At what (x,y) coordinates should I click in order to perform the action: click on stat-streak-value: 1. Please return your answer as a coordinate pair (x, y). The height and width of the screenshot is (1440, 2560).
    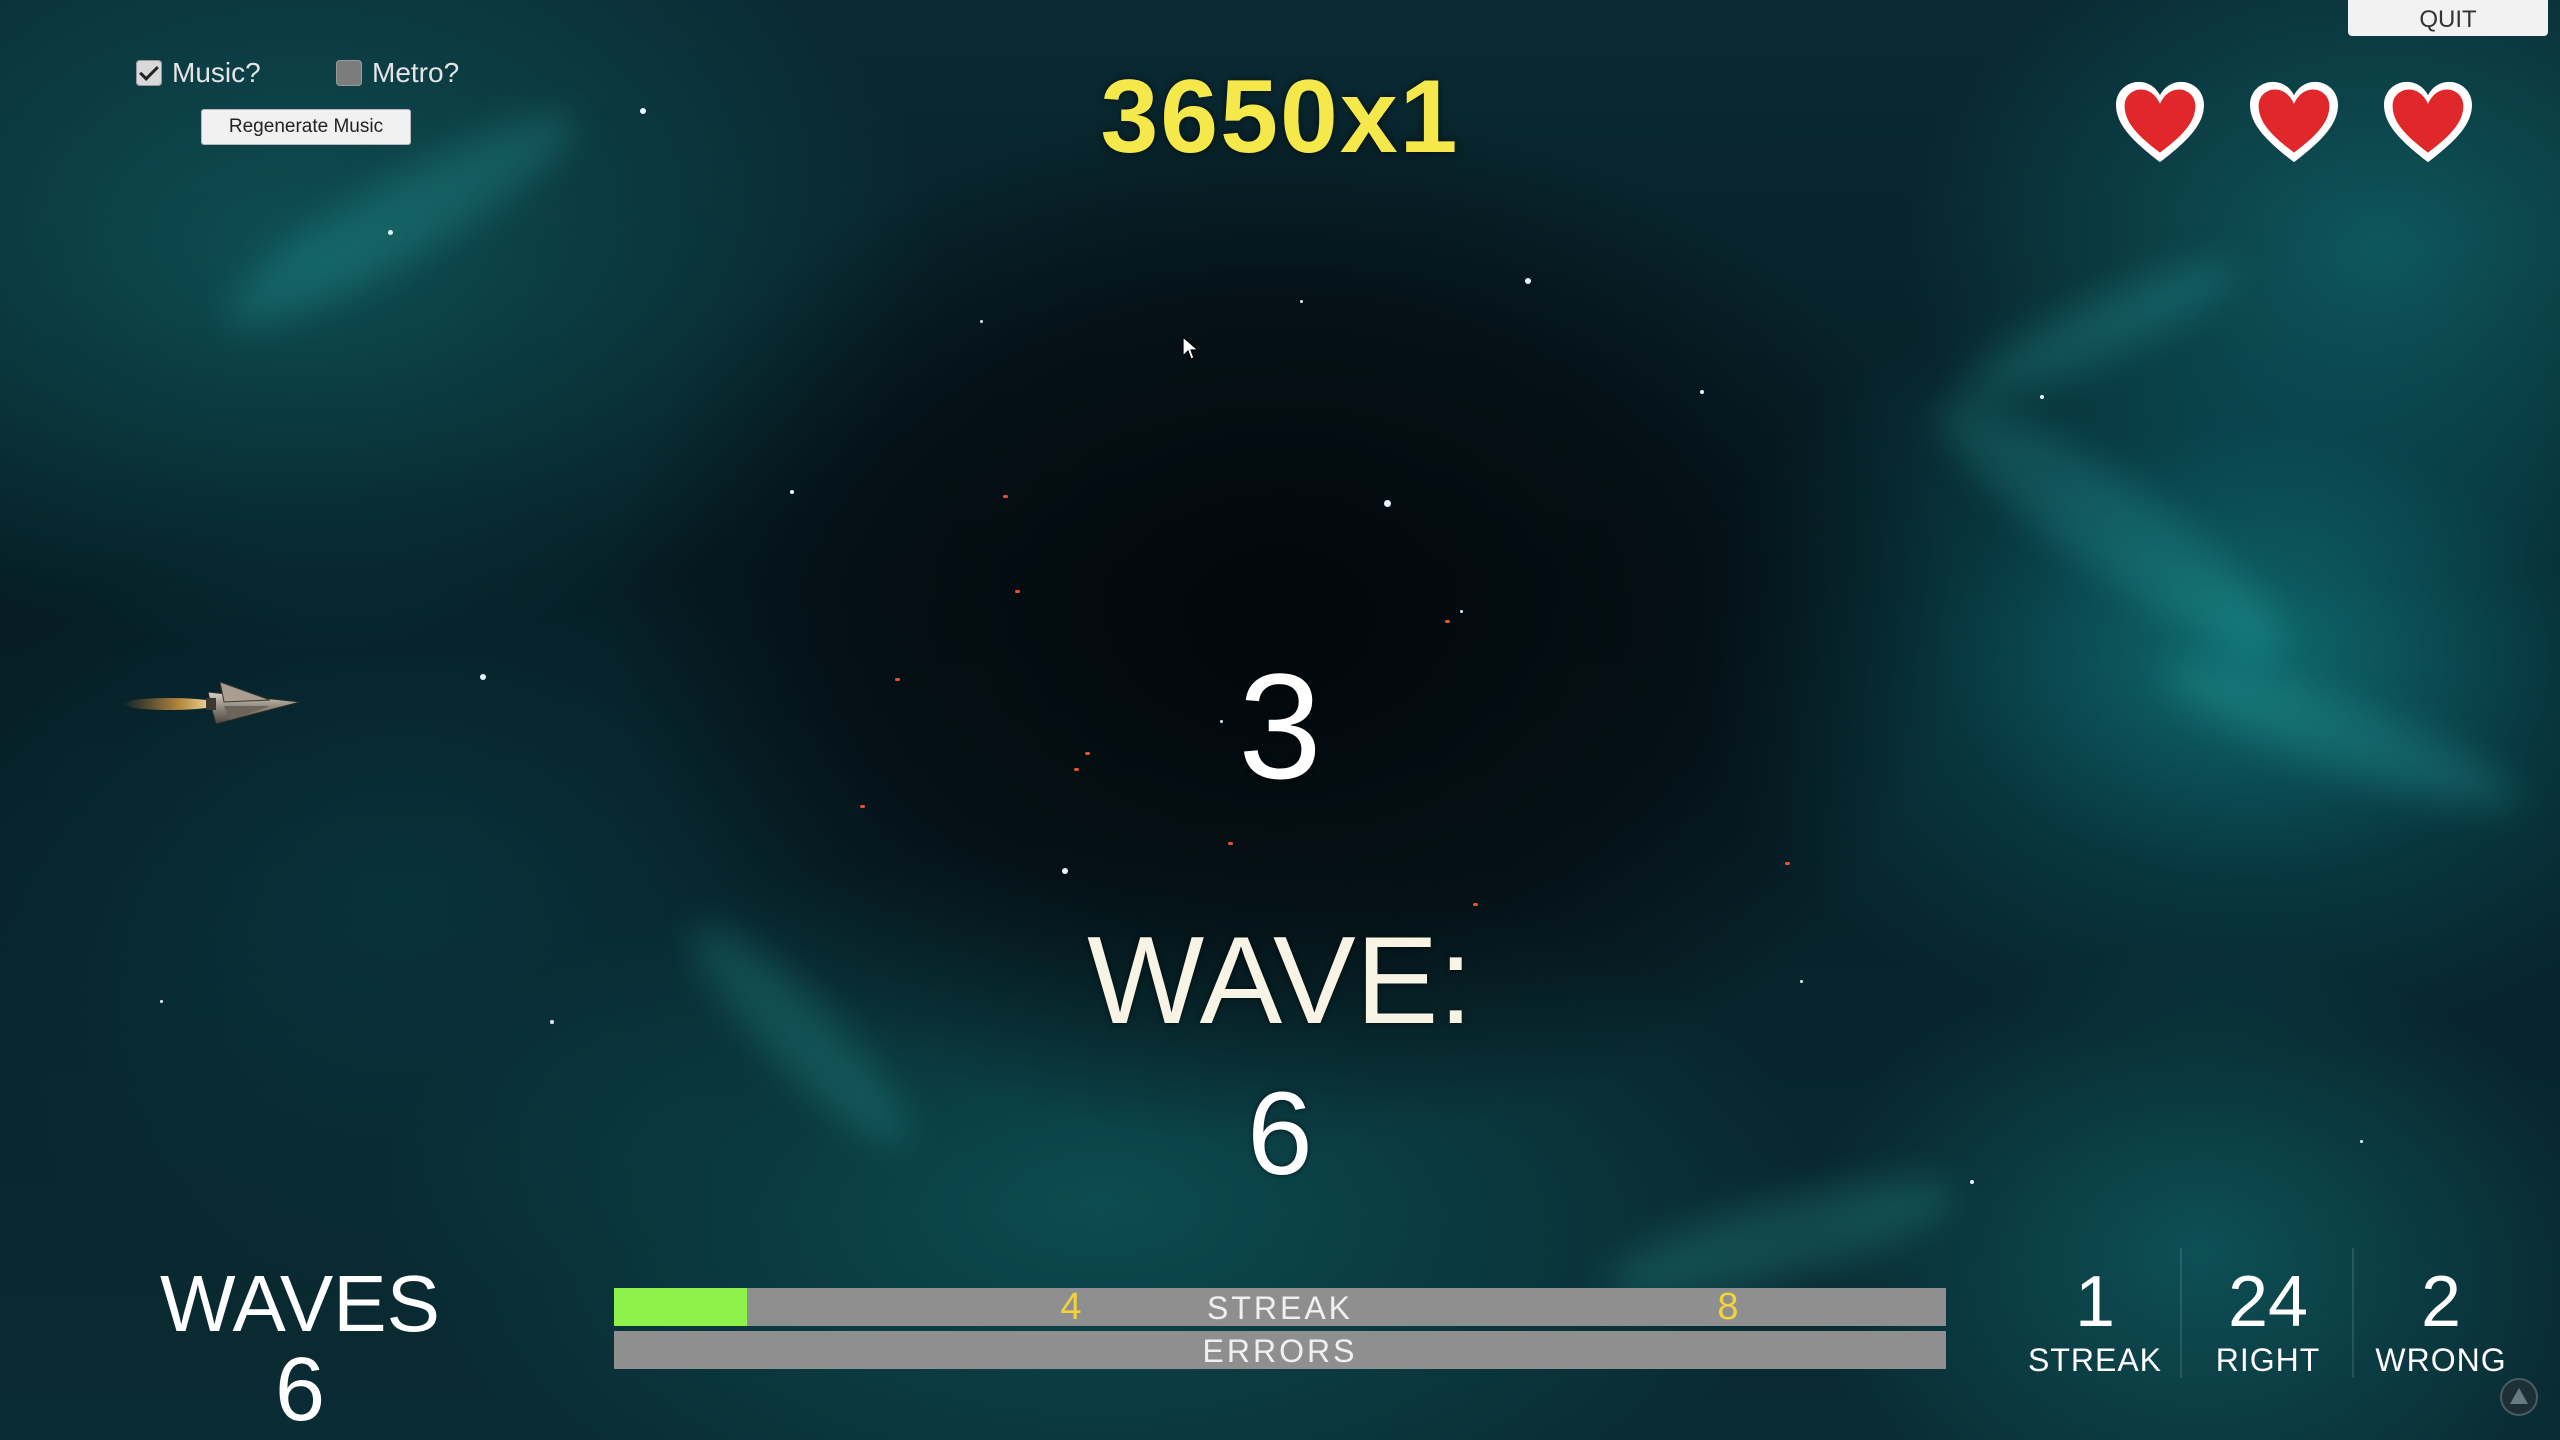
    Looking at the image, I should click on (2095, 1302).